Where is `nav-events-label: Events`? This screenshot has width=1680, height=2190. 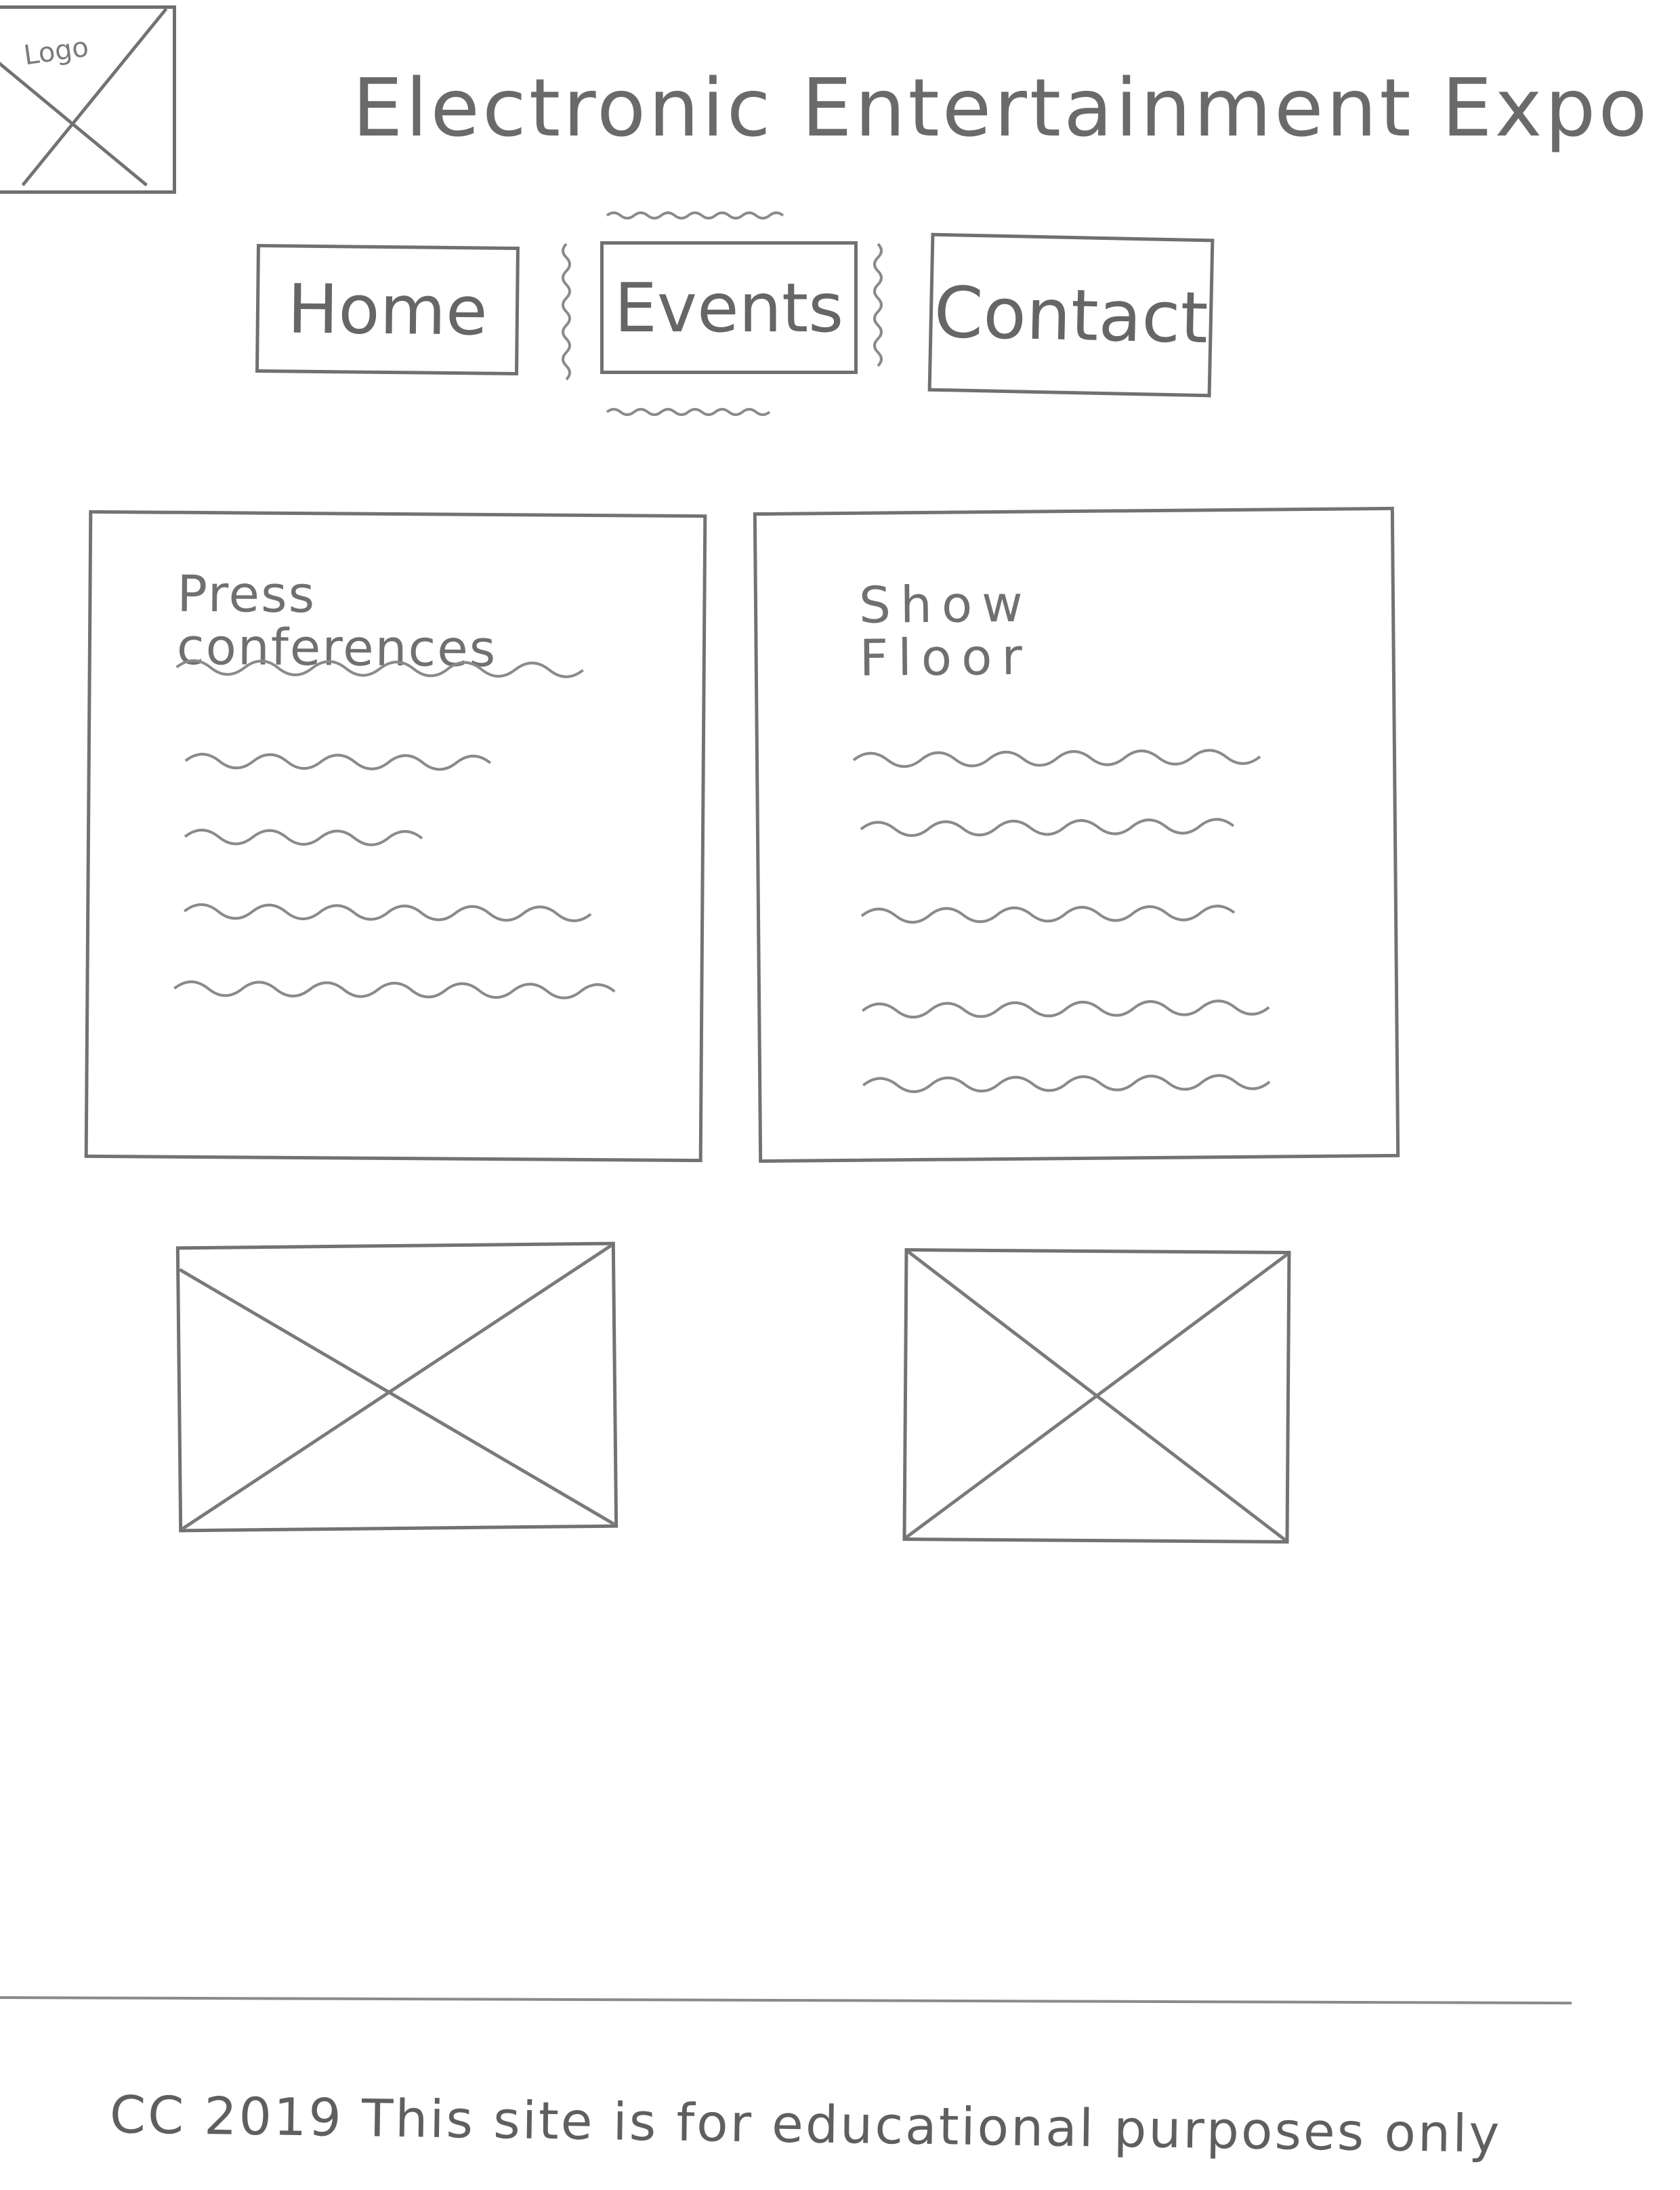
nav-events-label: Events is located at coordinates (729, 308).